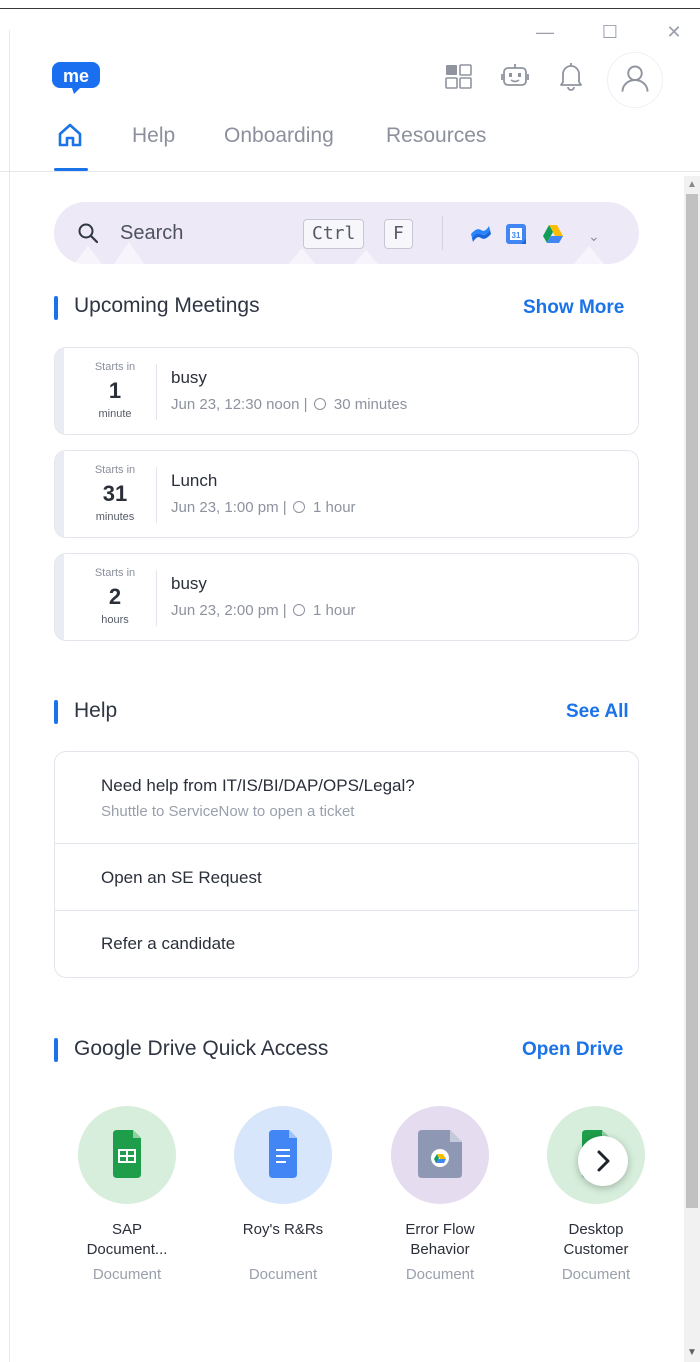  What do you see at coordinates (283, 1229) in the screenshot?
I see `file-name: Roy's R&Rs` at bounding box center [283, 1229].